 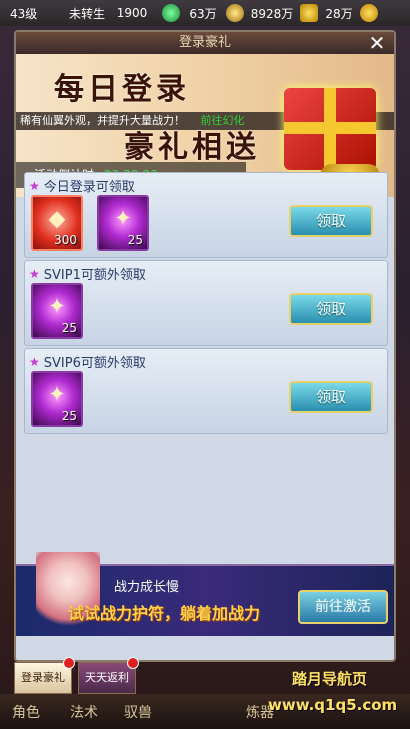 I want to click on resource-3: 28万, so click(x=327, y=13).